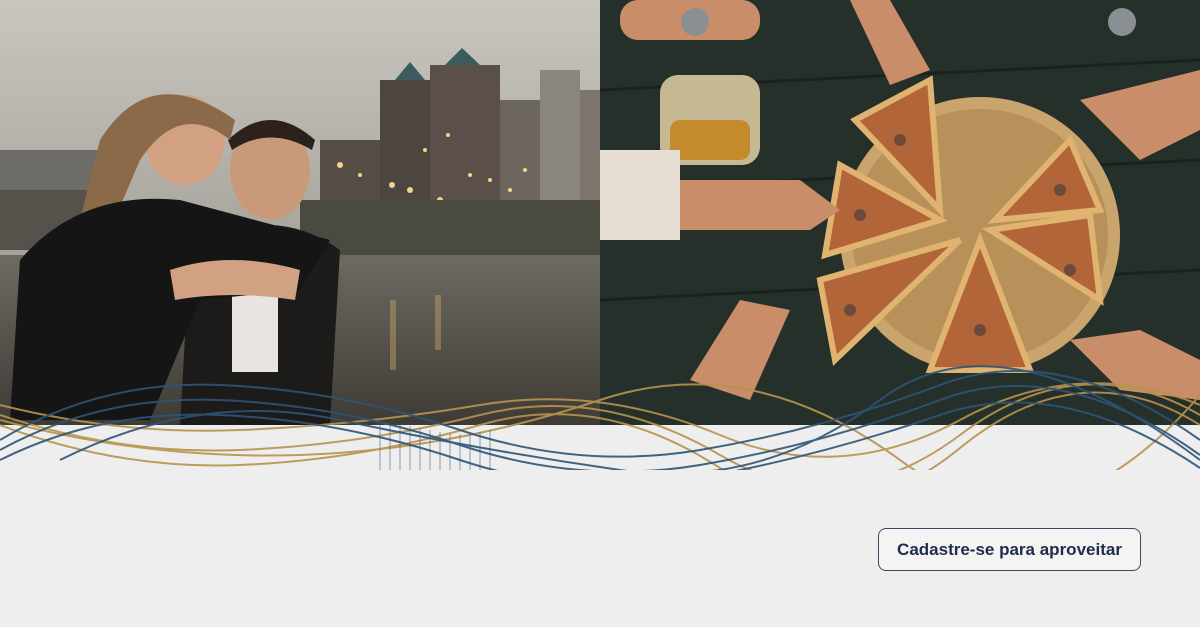 The height and width of the screenshot is (627, 1200). Describe the element at coordinates (1009, 549) in the screenshot. I see `signup-cta-button: Cadastre-se para aproveitar` at that location.